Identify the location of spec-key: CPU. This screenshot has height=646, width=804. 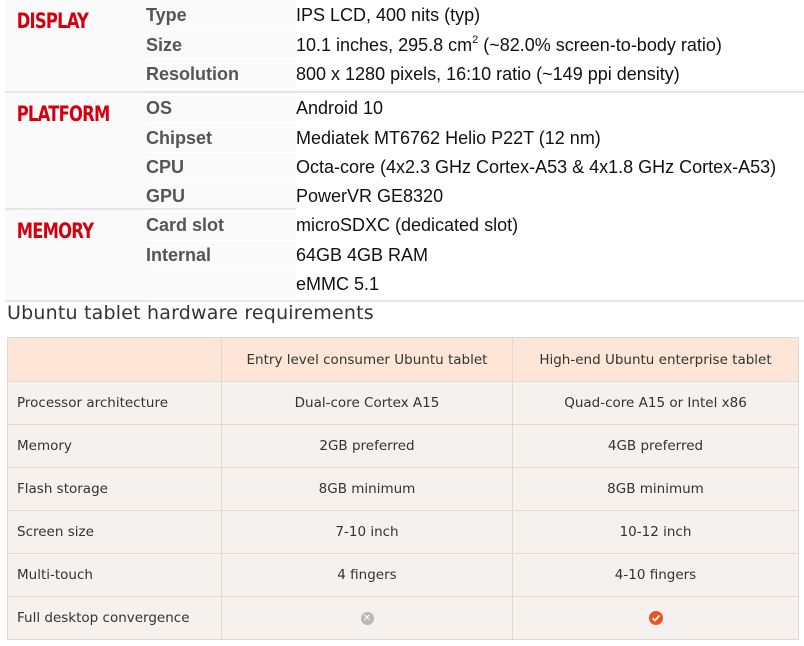
(221, 167).